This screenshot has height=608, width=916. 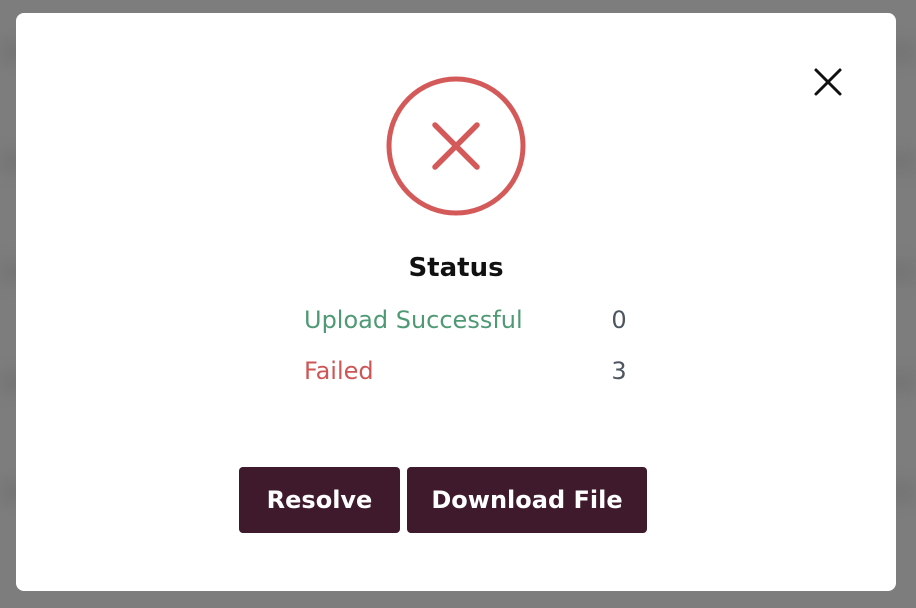 What do you see at coordinates (456, 146) in the screenshot?
I see `error-circle-x-icon` at bounding box center [456, 146].